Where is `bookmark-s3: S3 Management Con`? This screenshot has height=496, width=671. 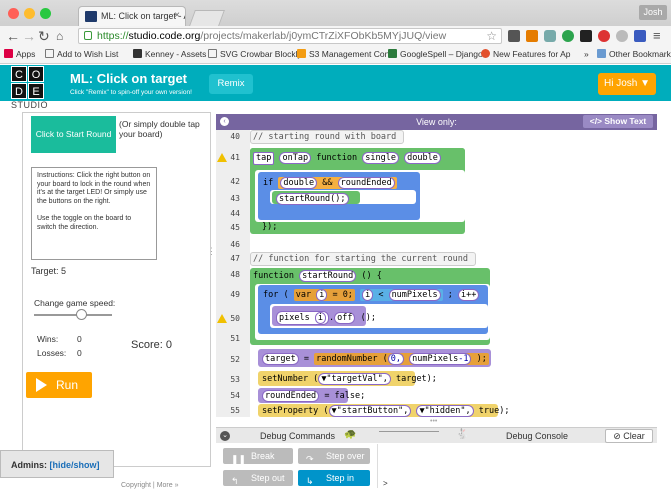 bookmark-s3: S3 Management Con is located at coordinates (343, 54).